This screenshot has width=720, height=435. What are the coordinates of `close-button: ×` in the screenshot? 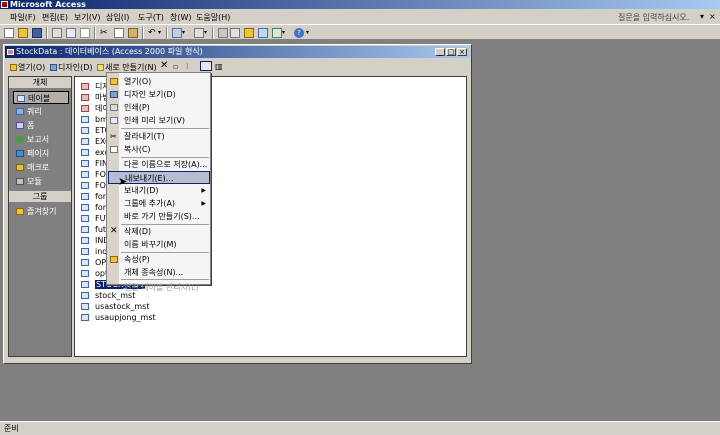 It's located at (462, 52).